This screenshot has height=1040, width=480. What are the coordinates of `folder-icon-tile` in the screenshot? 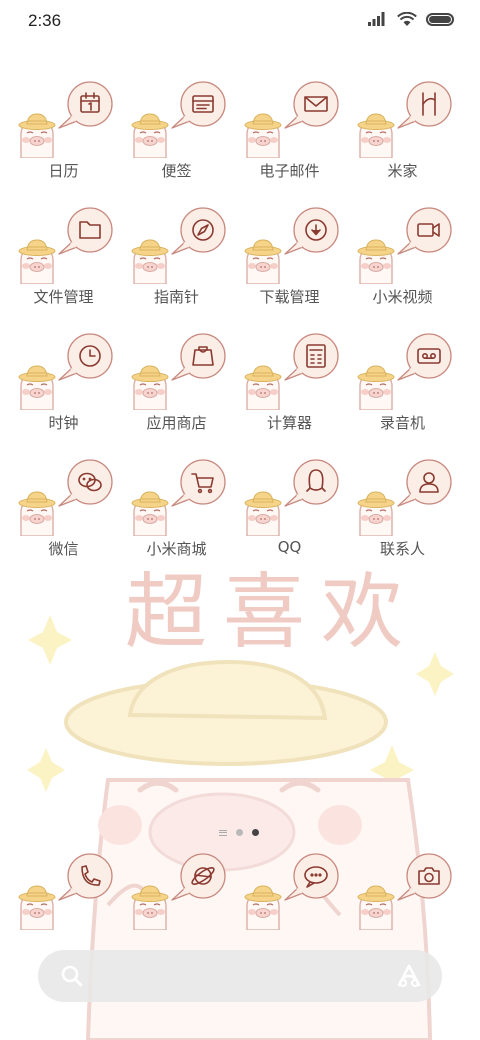 It's located at (63, 244).